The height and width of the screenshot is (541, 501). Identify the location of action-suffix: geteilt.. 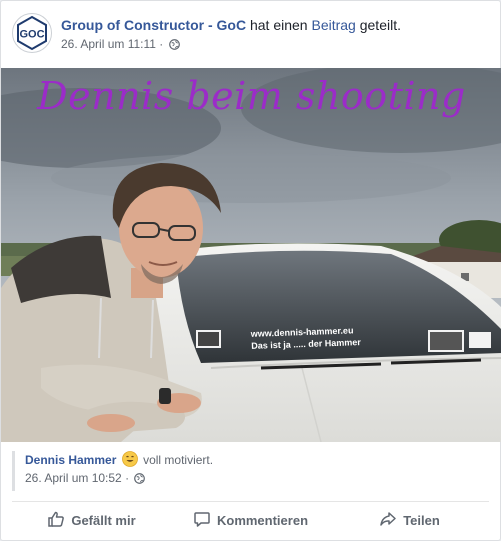
(380, 25).